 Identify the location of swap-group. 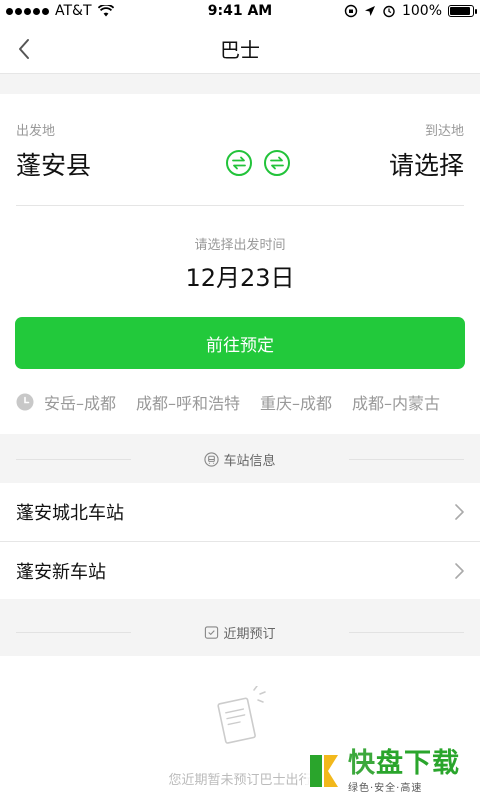
(258, 163).